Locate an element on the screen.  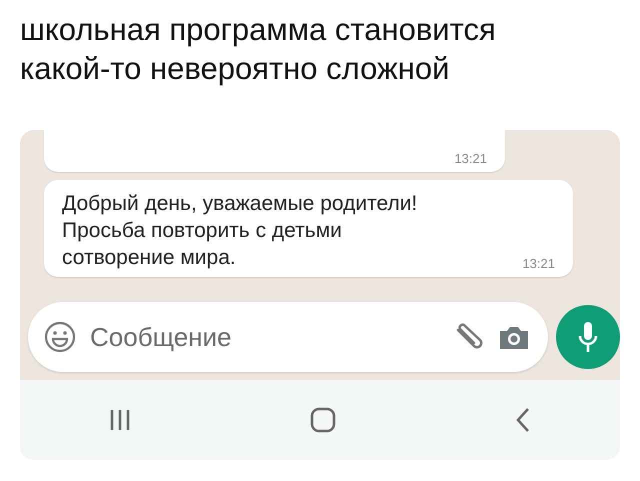
recent-apps-button is located at coordinates (120, 420).